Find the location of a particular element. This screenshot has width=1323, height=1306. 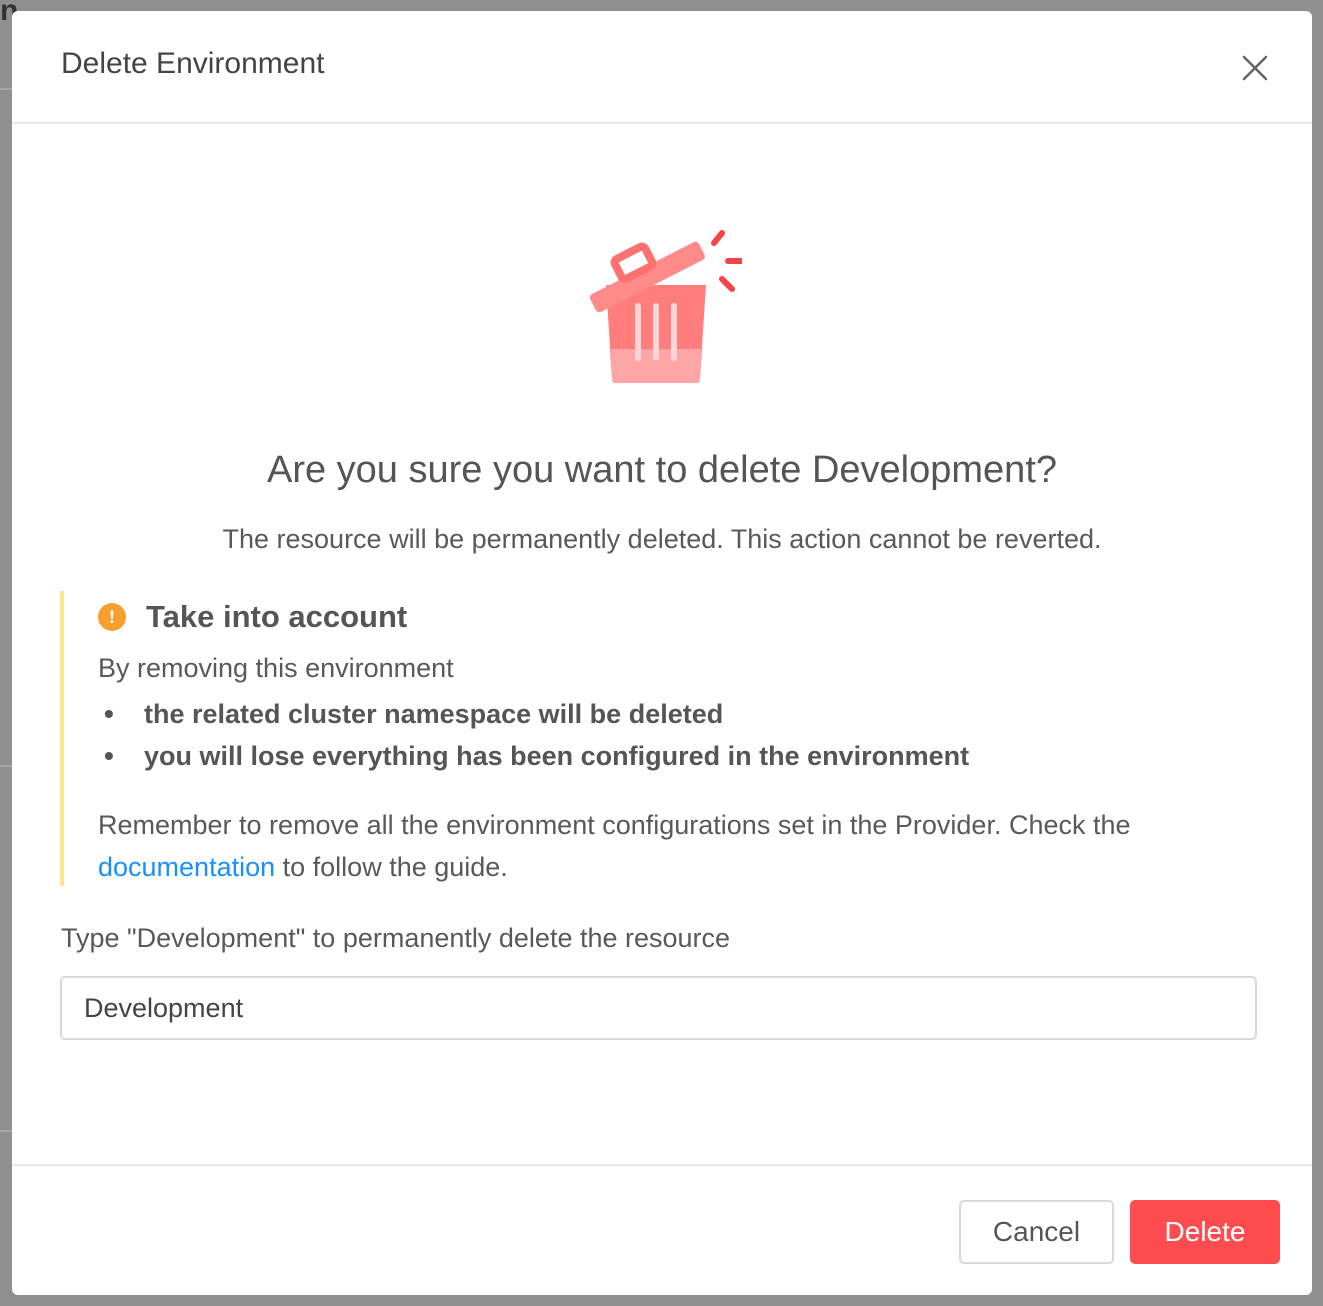

dialog-title: Delete Environment is located at coordinates (193, 63).